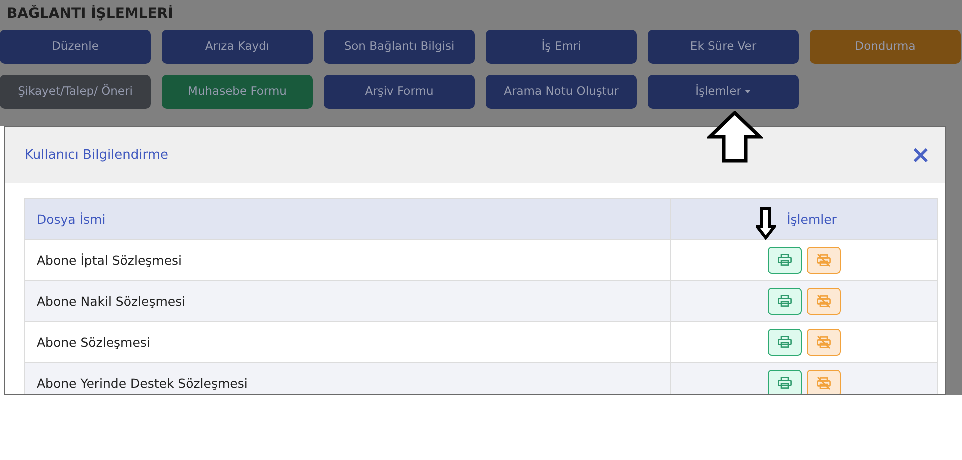 This screenshot has height=460, width=962. Describe the element at coordinates (237, 92) in the screenshot. I see `action-button: Muhasebe Formu` at that location.